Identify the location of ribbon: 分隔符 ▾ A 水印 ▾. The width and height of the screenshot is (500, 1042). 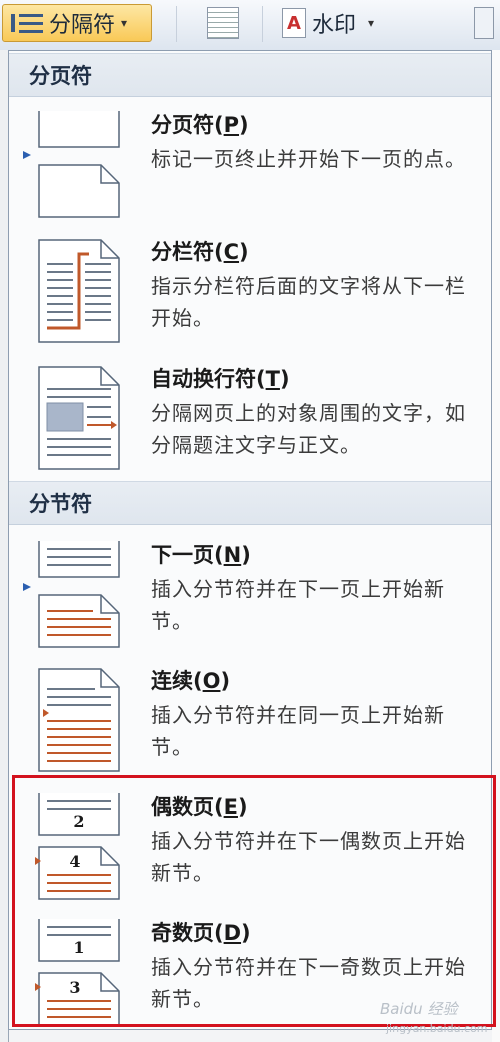
(250, 25).